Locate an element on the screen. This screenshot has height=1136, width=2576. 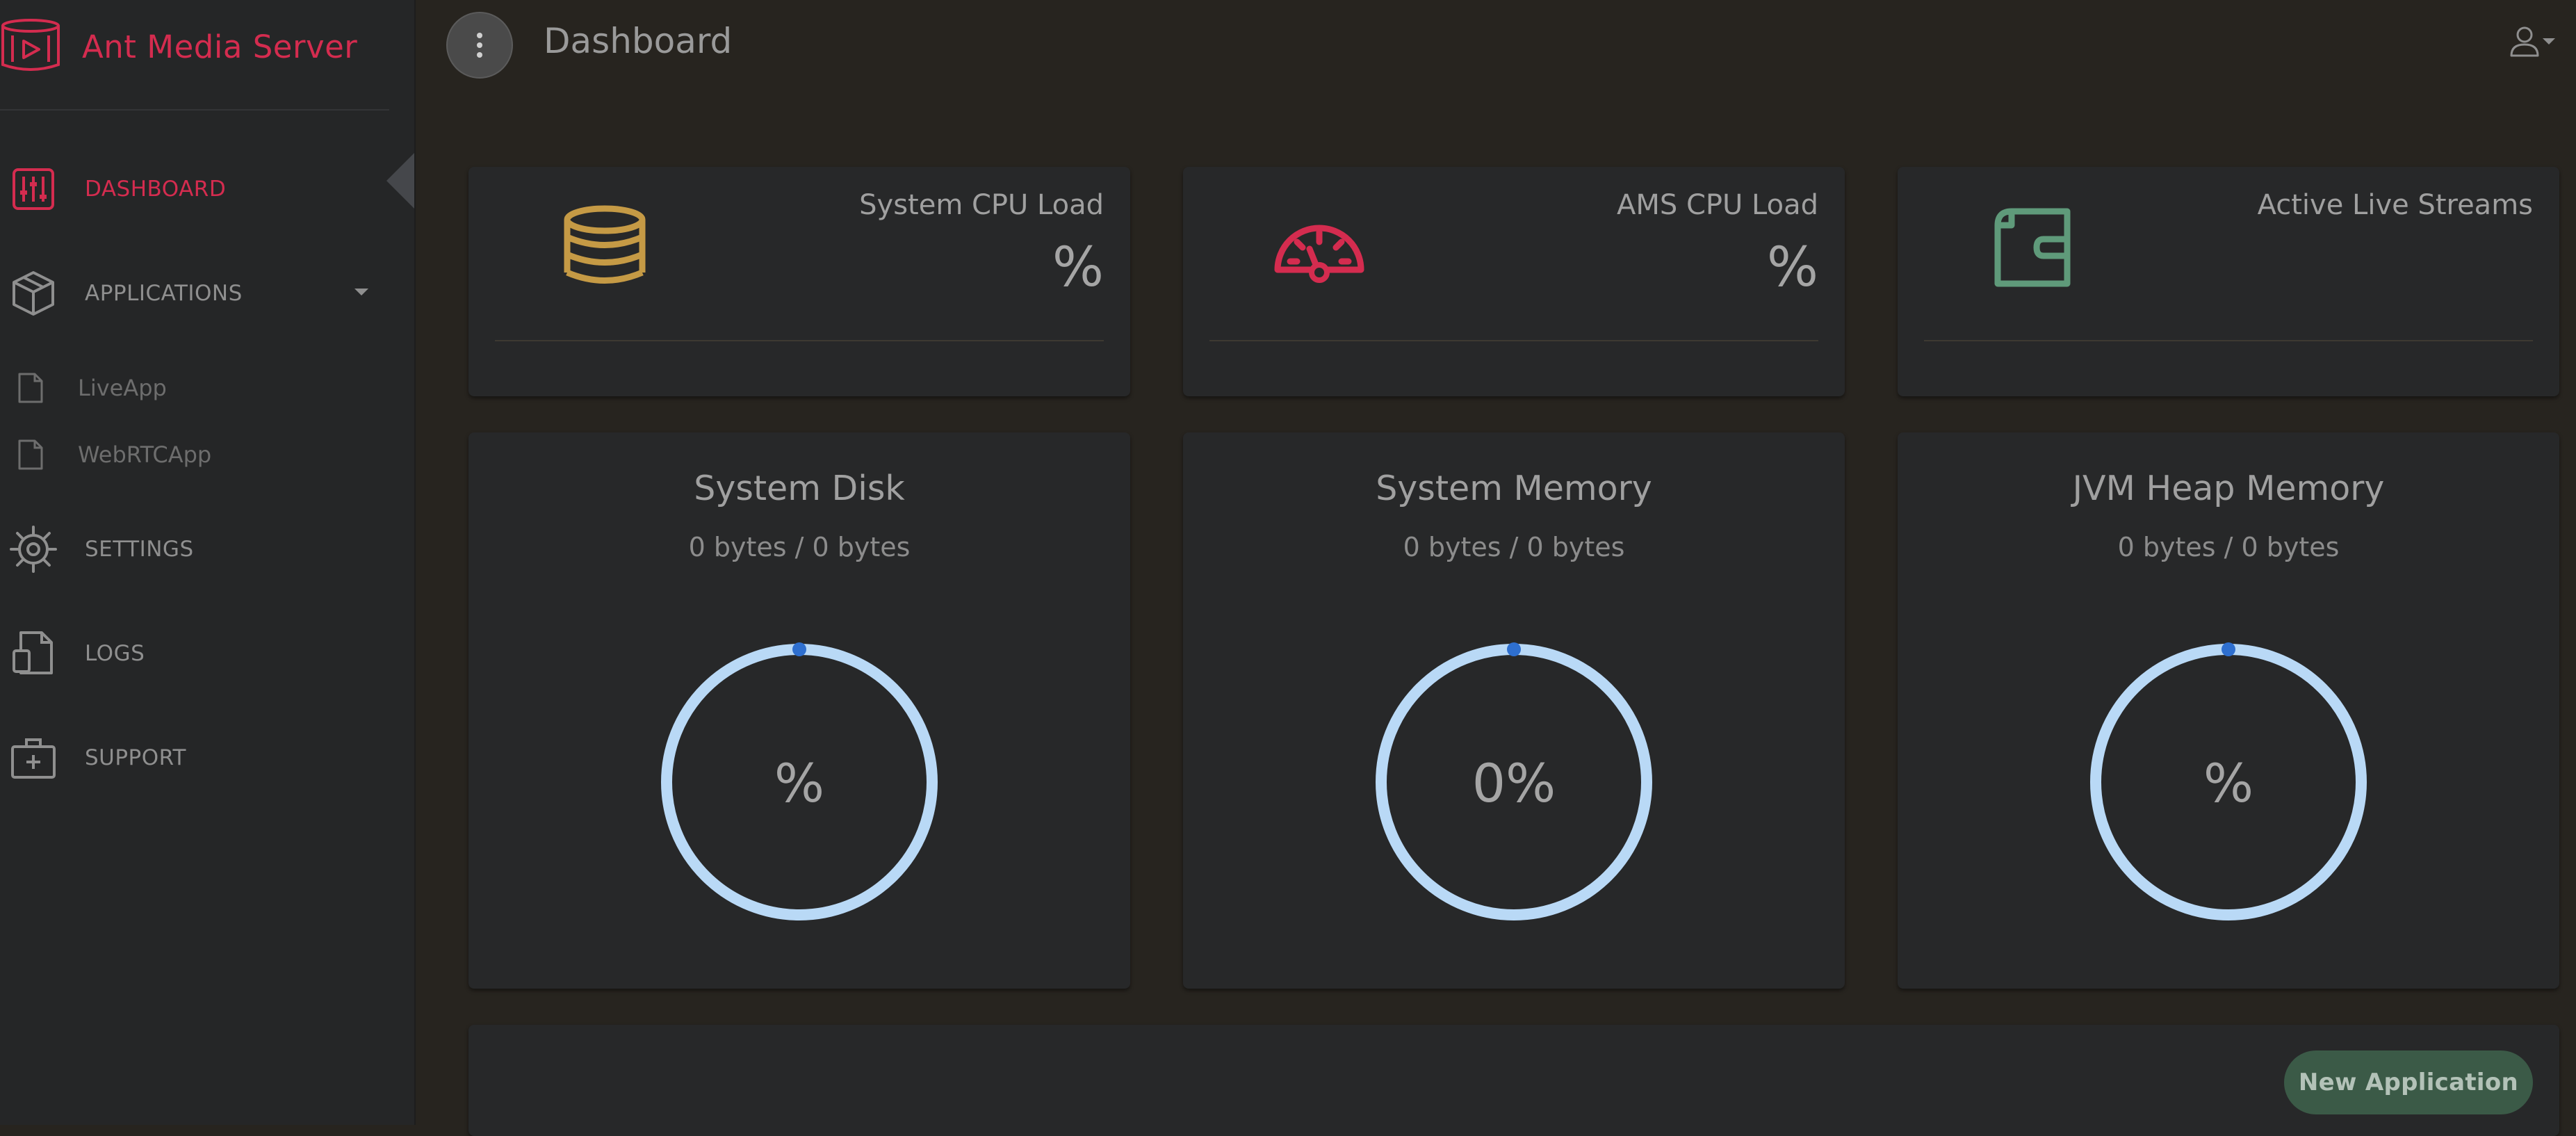
sidebar-item-label: APPLICATIONS is located at coordinates (164, 293).